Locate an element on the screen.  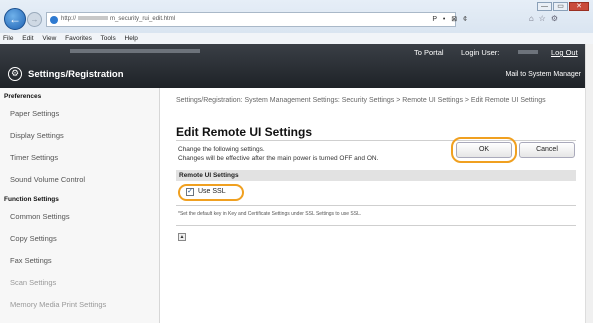
sidebar-item-paper-settings: Paper Settings is located at coordinates (79, 114).